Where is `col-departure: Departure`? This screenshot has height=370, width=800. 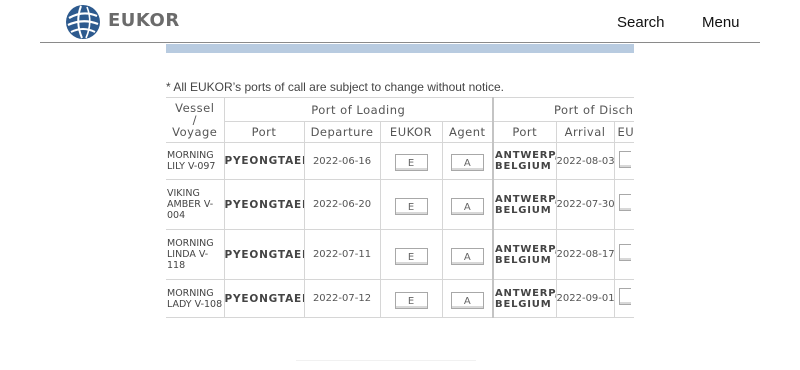 col-departure: Departure is located at coordinates (342, 132).